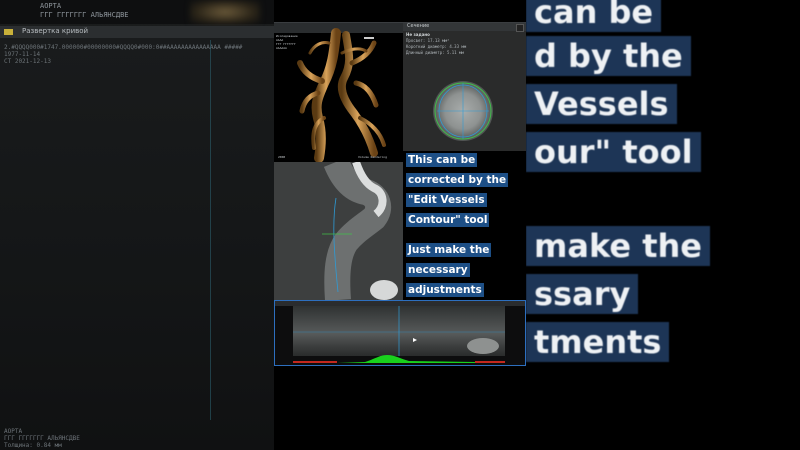  Describe the element at coordinates (51, 6) in the screenshot. I see `background-top-text-1: АОРТА` at that location.